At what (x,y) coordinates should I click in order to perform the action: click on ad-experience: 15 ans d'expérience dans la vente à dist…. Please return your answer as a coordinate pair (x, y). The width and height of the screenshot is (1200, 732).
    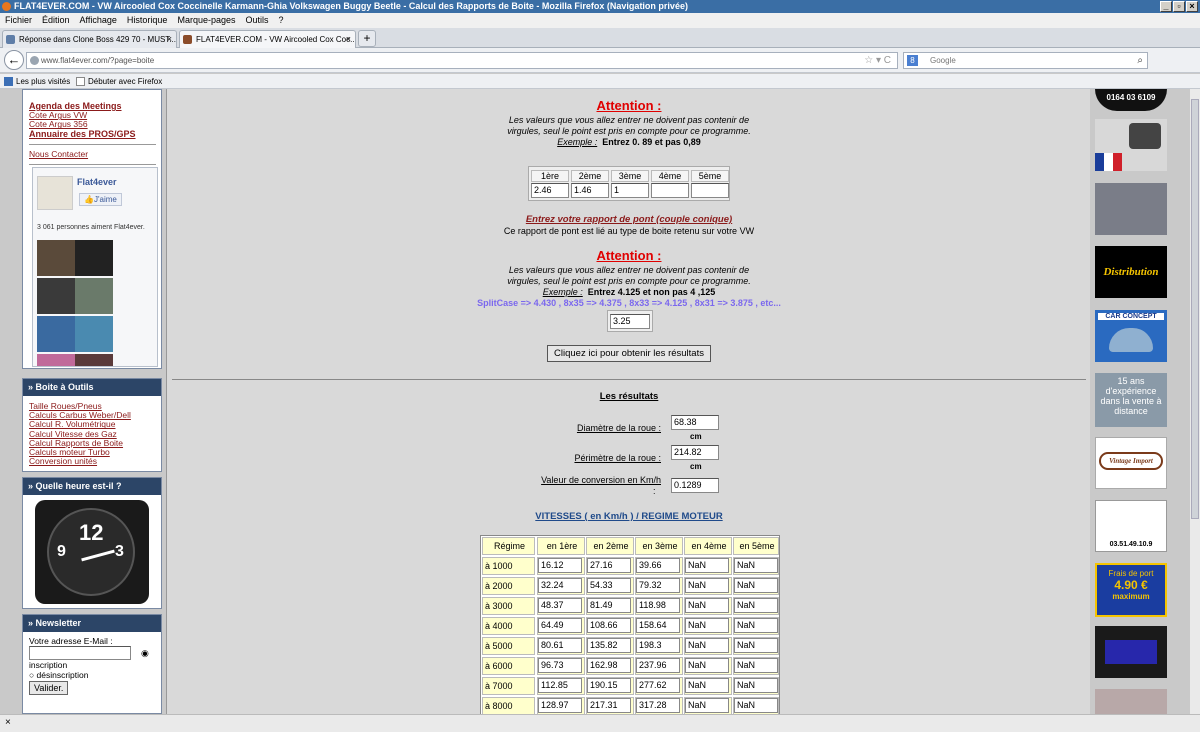
    Looking at the image, I should click on (1131, 400).